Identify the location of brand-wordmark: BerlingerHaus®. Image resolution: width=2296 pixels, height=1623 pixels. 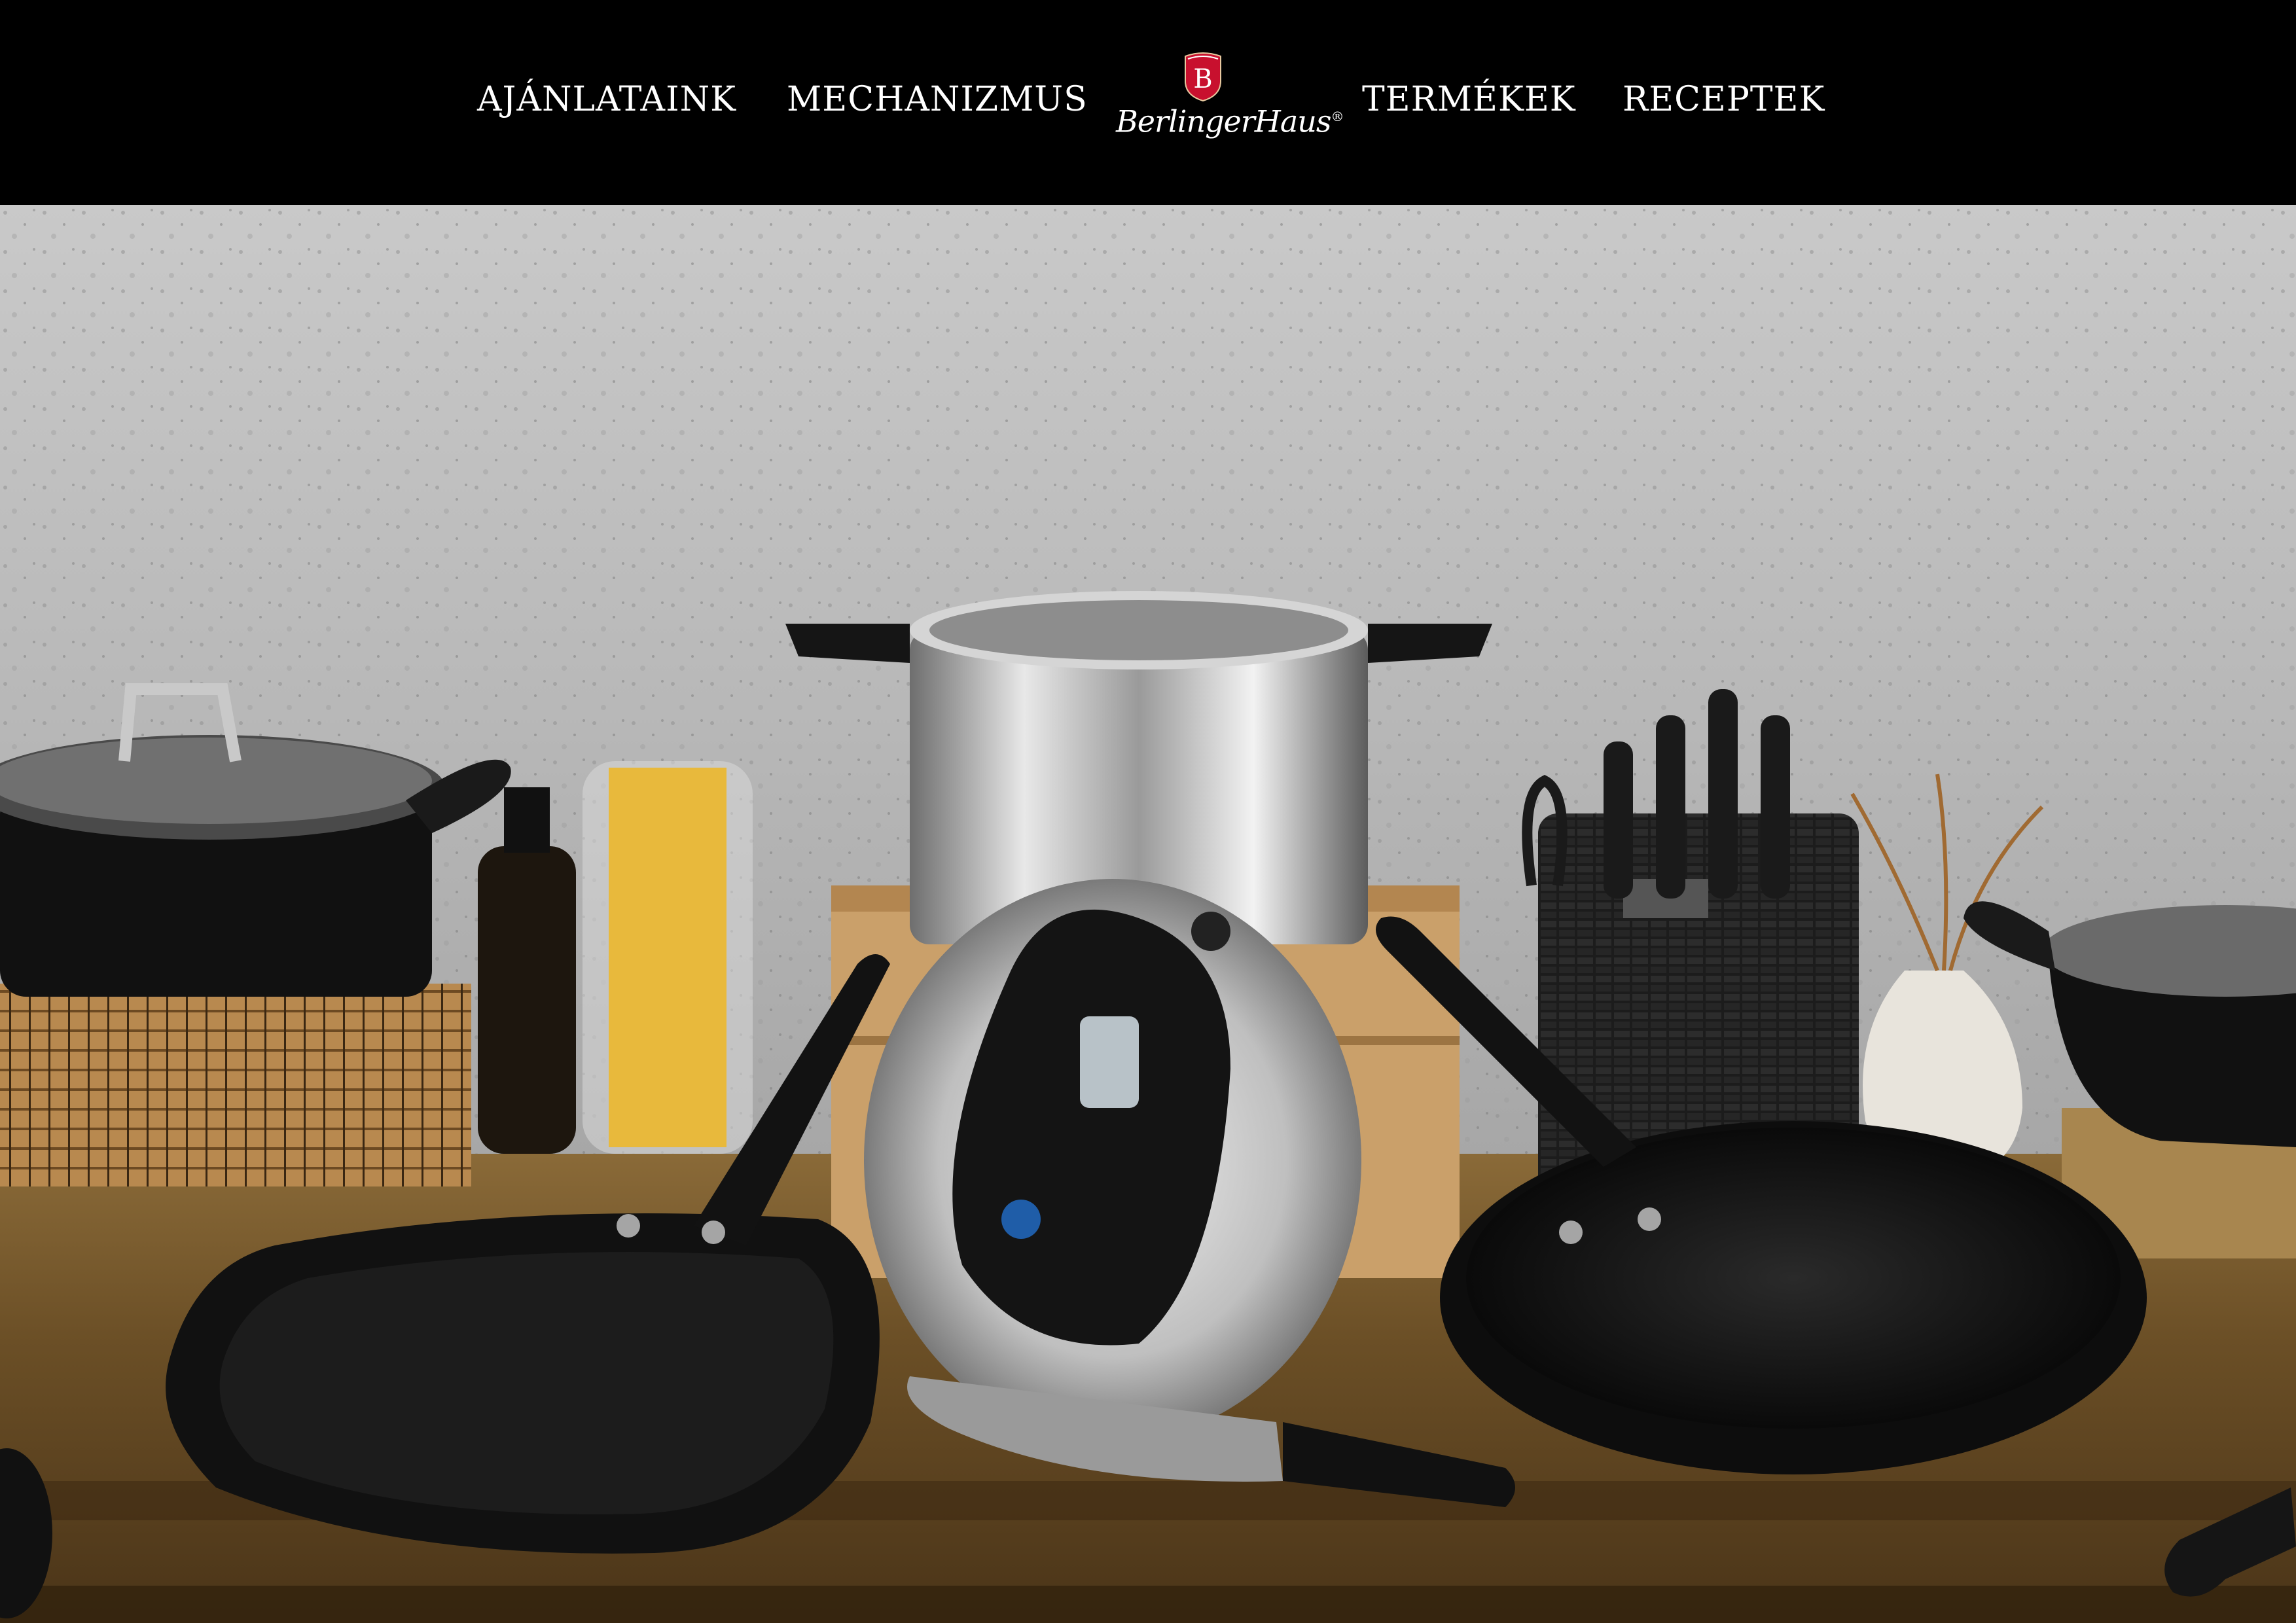
(1230, 121).